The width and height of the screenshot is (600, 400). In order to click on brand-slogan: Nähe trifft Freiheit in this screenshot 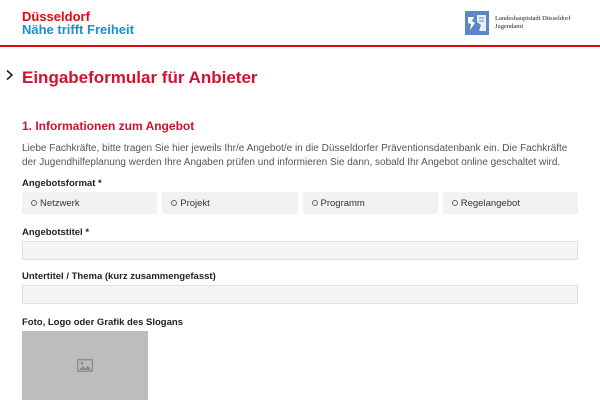, I will do `click(78, 29)`.